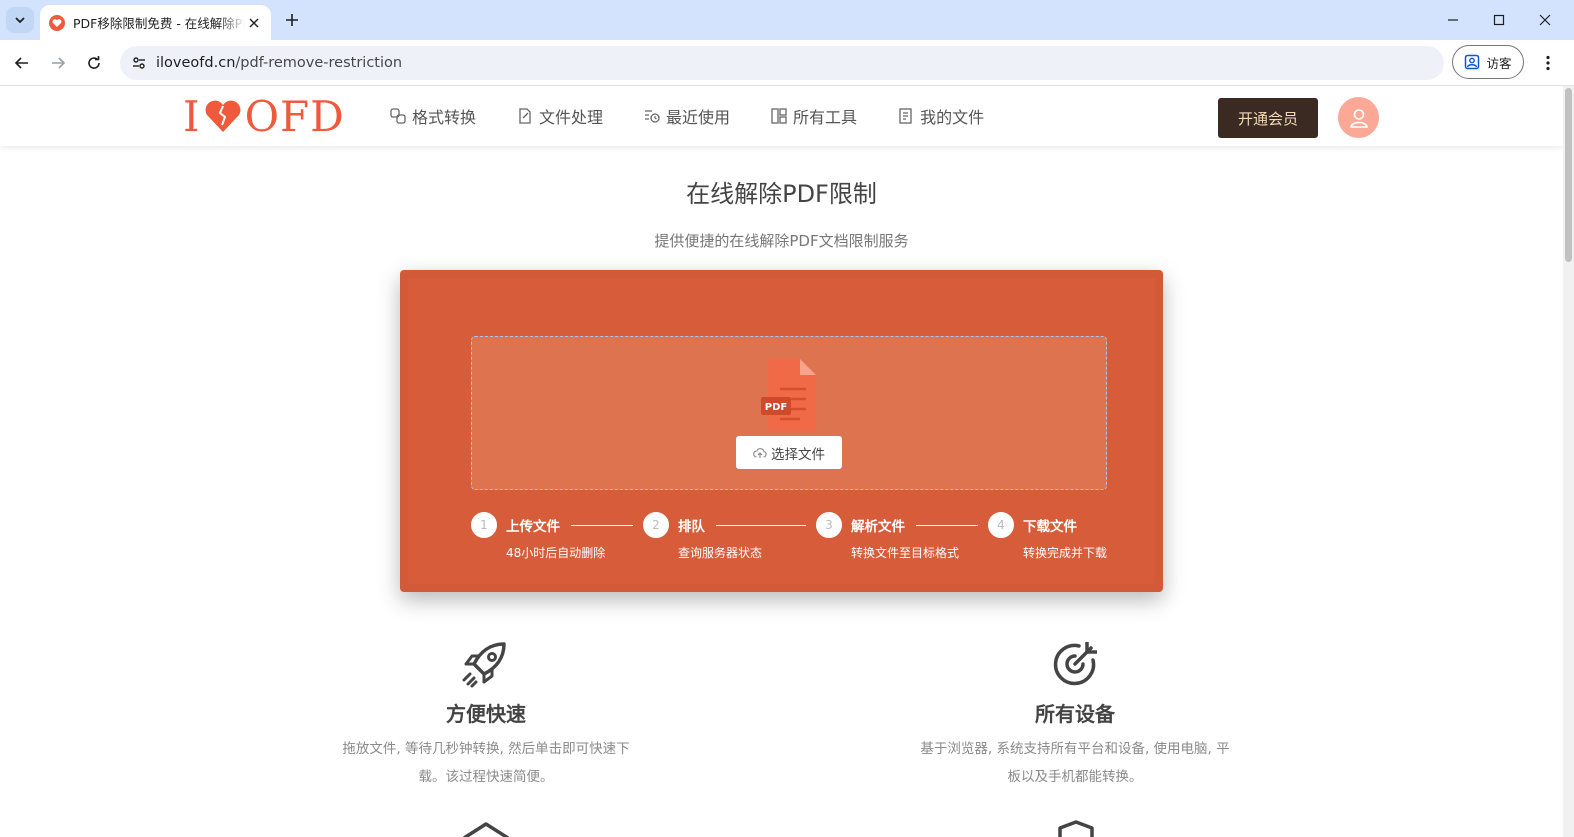 The width and height of the screenshot is (1574, 837). Describe the element at coordinates (139, 63) in the screenshot. I see `site-info-icon` at that location.